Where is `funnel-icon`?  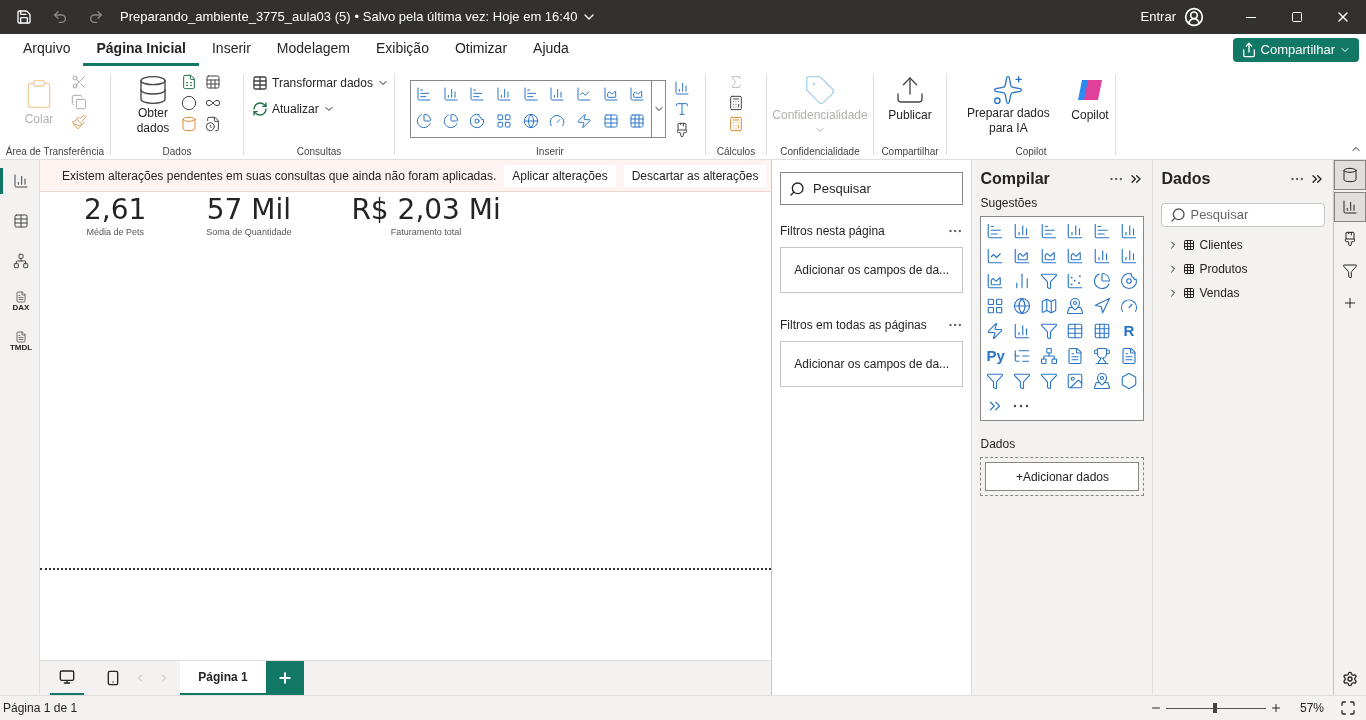
funnel-icon is located at coordinates (1048, 281).